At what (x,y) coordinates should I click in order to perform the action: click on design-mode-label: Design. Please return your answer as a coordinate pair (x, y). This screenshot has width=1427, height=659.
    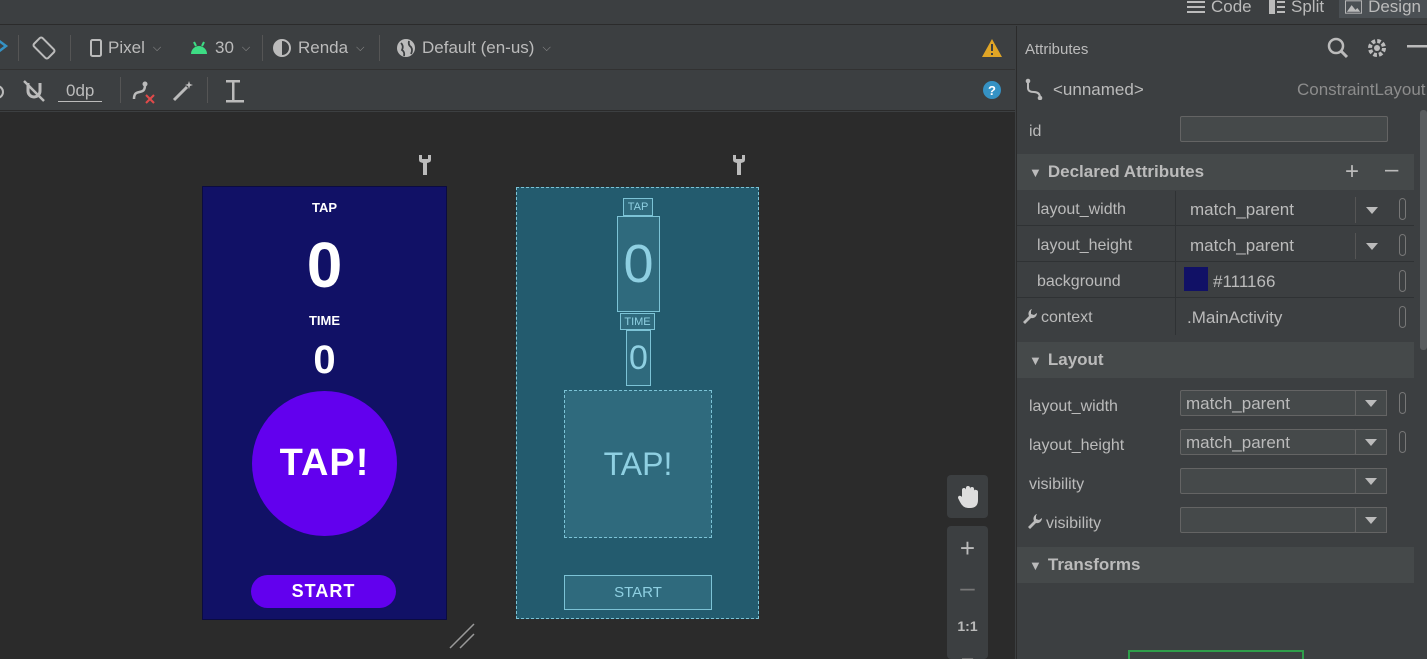
    Looking at the image, I should click on (1394, 8).